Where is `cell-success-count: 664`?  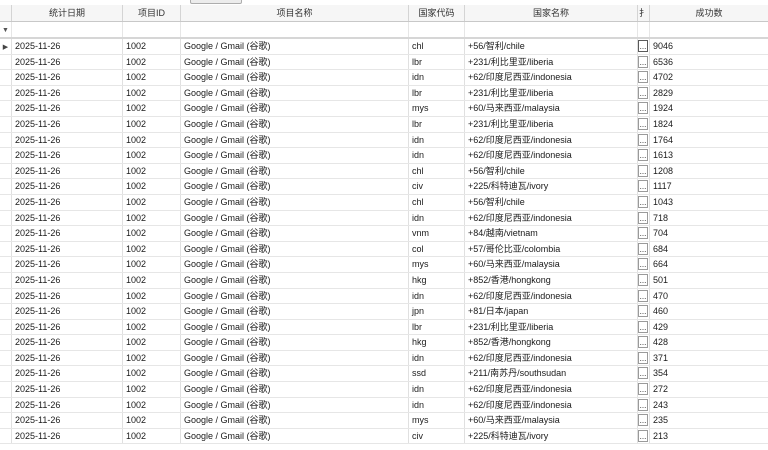 cell-success-count: 664 is located at coordinates (709, 264).